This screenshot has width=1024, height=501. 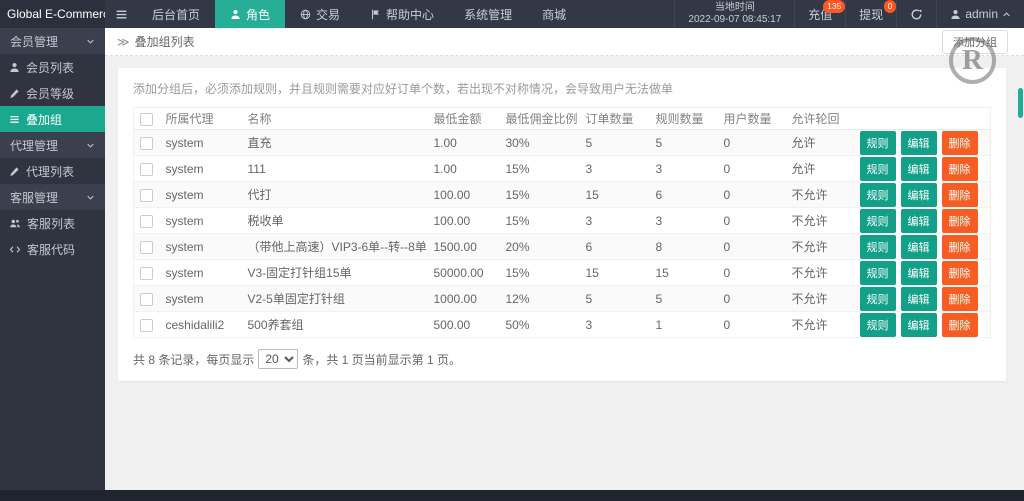 I want to click on cell-min-amount: 1000.00, so click(x=463, y=298).